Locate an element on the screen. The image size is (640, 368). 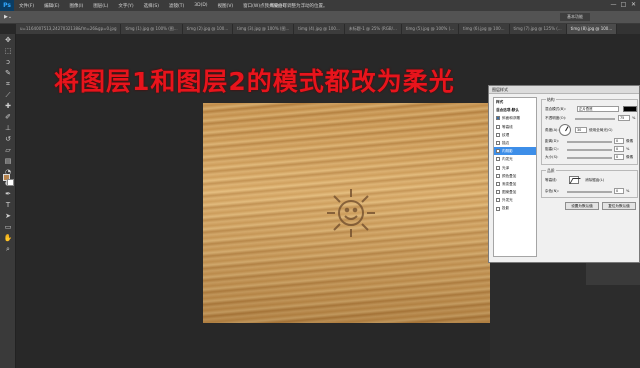
menu-edit: 编辑(E) is located at coordinates (51, 6).